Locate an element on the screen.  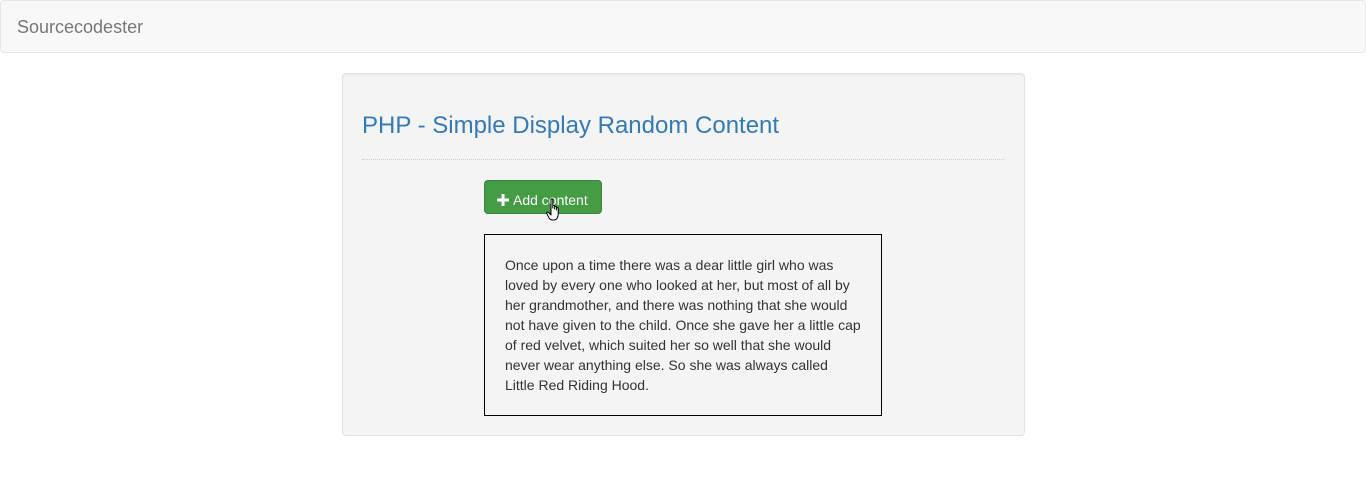
add-content-label: Add content is located at coordinates (550, 200).